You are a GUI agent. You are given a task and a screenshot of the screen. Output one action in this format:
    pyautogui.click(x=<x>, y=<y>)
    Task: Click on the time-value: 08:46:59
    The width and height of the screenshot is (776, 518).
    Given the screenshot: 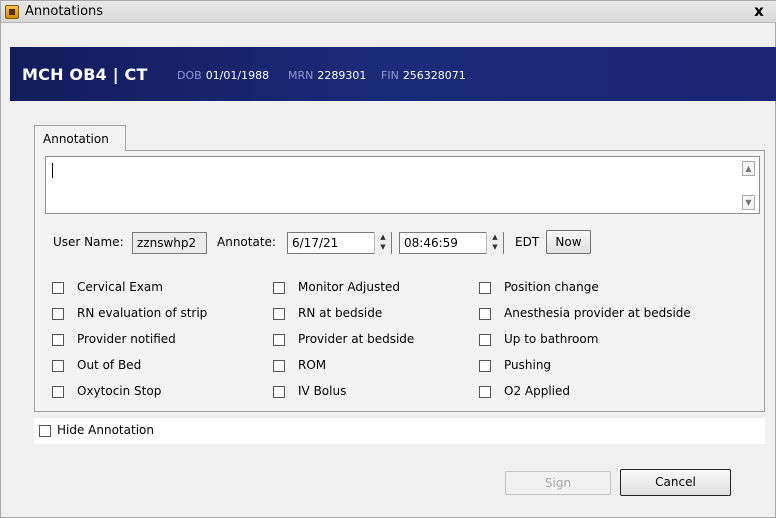 What is the action you would take?
    pyautogui.click(x=431, y=243)
    